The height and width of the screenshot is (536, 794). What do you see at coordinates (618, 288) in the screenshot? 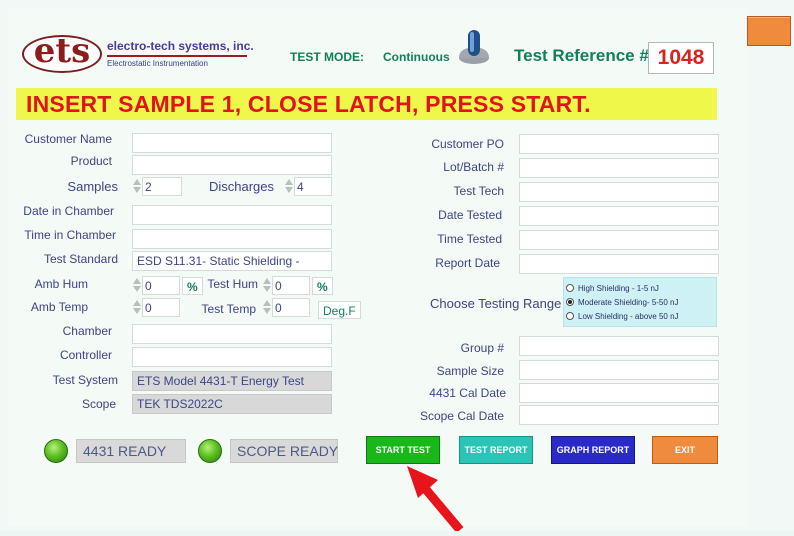
I see `range-option-high-label: High Shielding - 1-5 nJ` at bounding box center [618, 288].